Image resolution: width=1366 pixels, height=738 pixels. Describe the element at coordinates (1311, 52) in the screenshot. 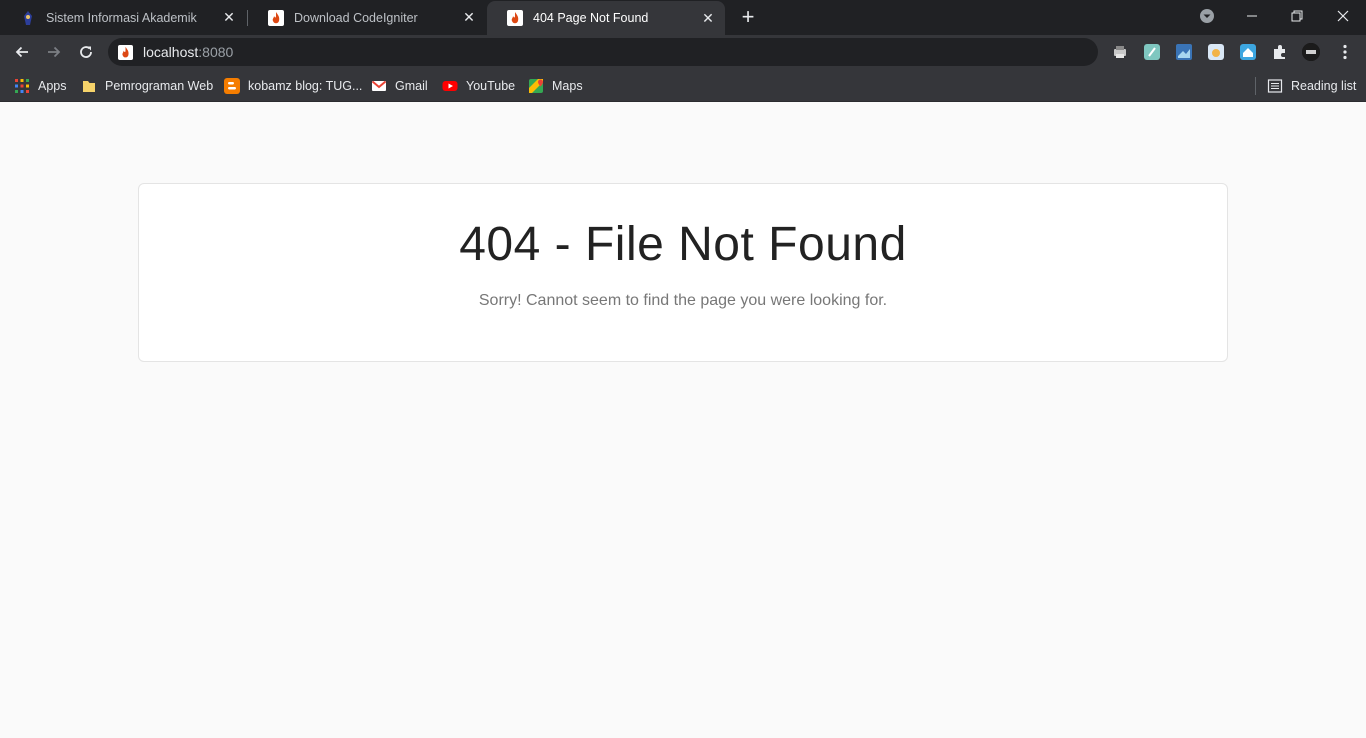

I see `profile-avatar` at that location.